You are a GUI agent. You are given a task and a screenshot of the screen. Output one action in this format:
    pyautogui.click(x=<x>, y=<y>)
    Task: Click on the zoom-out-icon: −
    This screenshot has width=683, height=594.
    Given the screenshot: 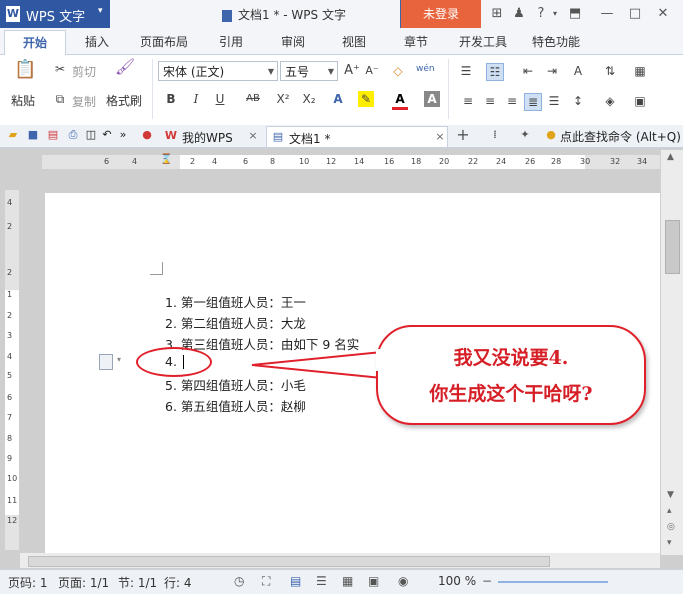 What is the action you would take?
    pyautogui.click(x=487, y=581)
    